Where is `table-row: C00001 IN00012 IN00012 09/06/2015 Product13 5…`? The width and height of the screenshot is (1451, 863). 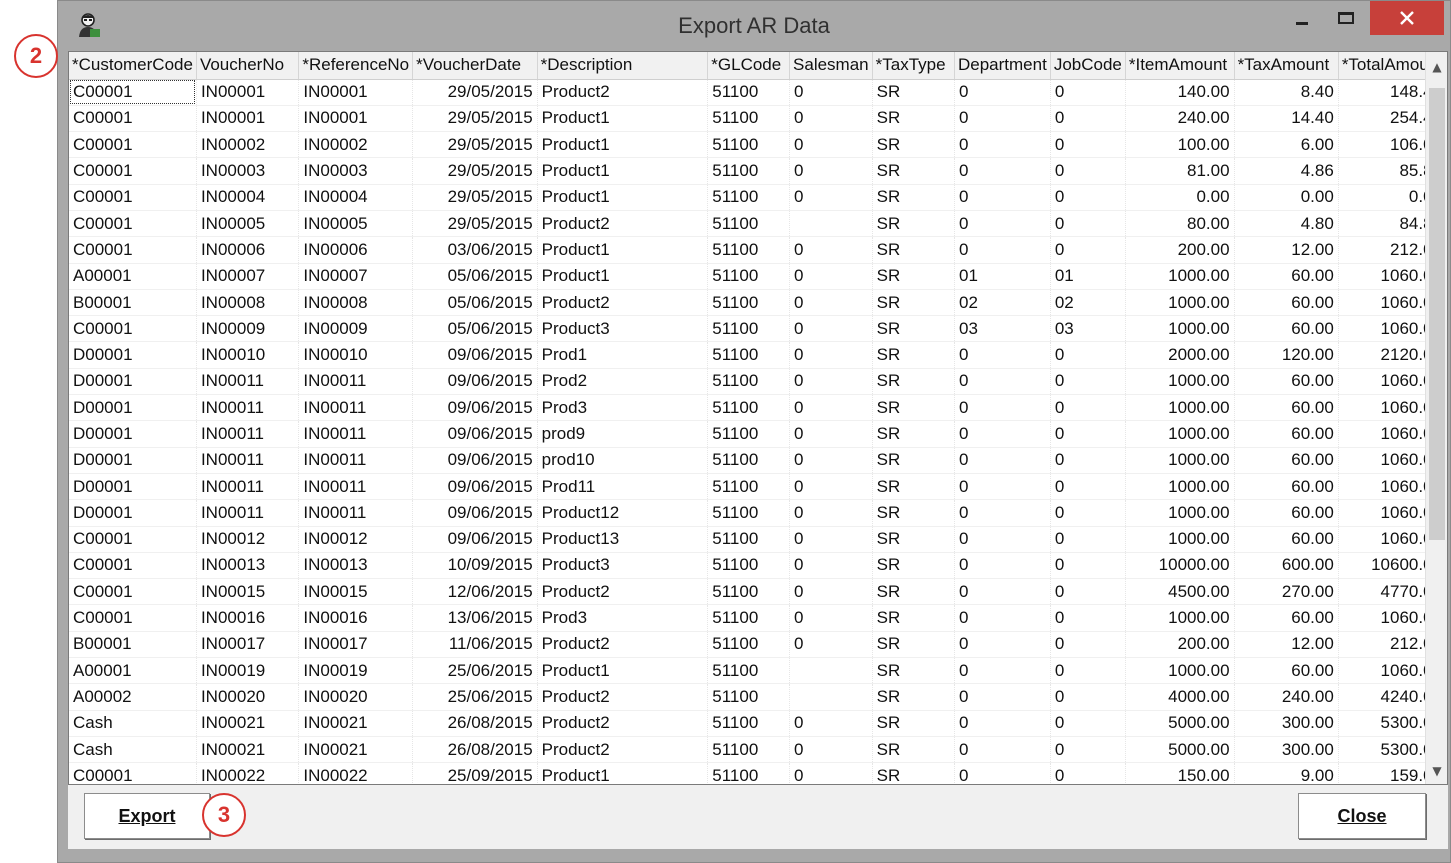 table-row: C00001 IN00012 IN00012 09/06/2015 Product13 5… is located at coordinates (758, 539).